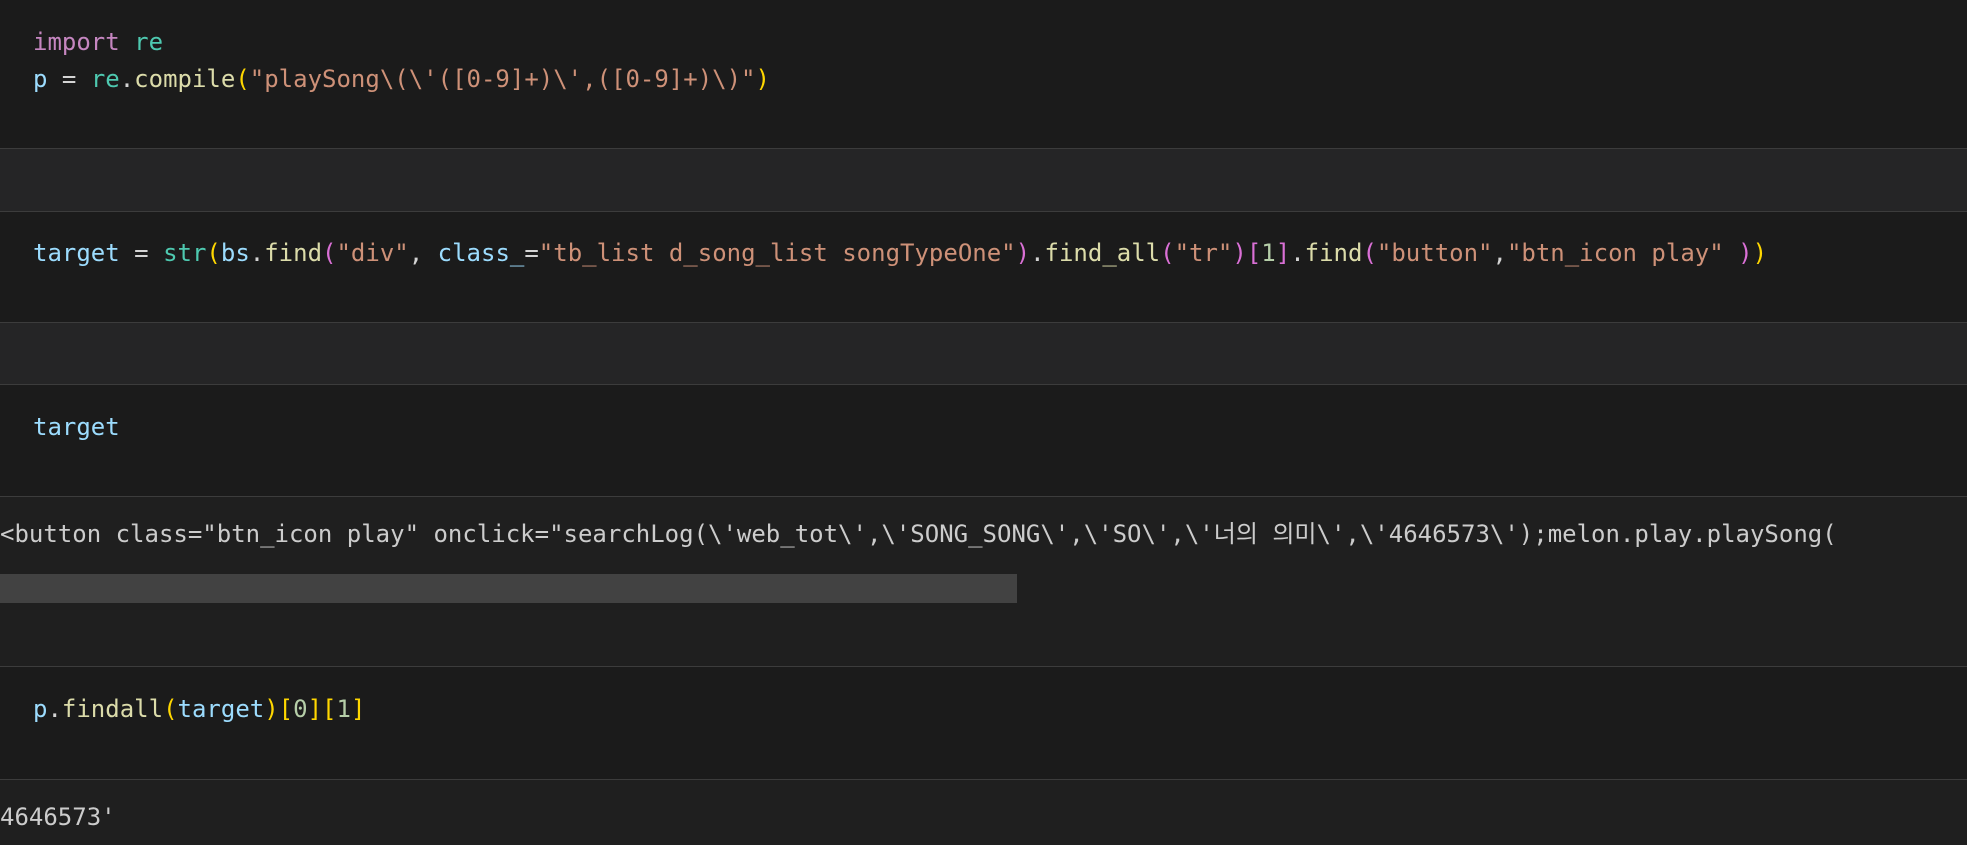 Image resolution: width=1967 pixels, height=845 pixels. Describe the element at coordinates (481, 253) in the screenshot. I see `code-token: class_` at that location.